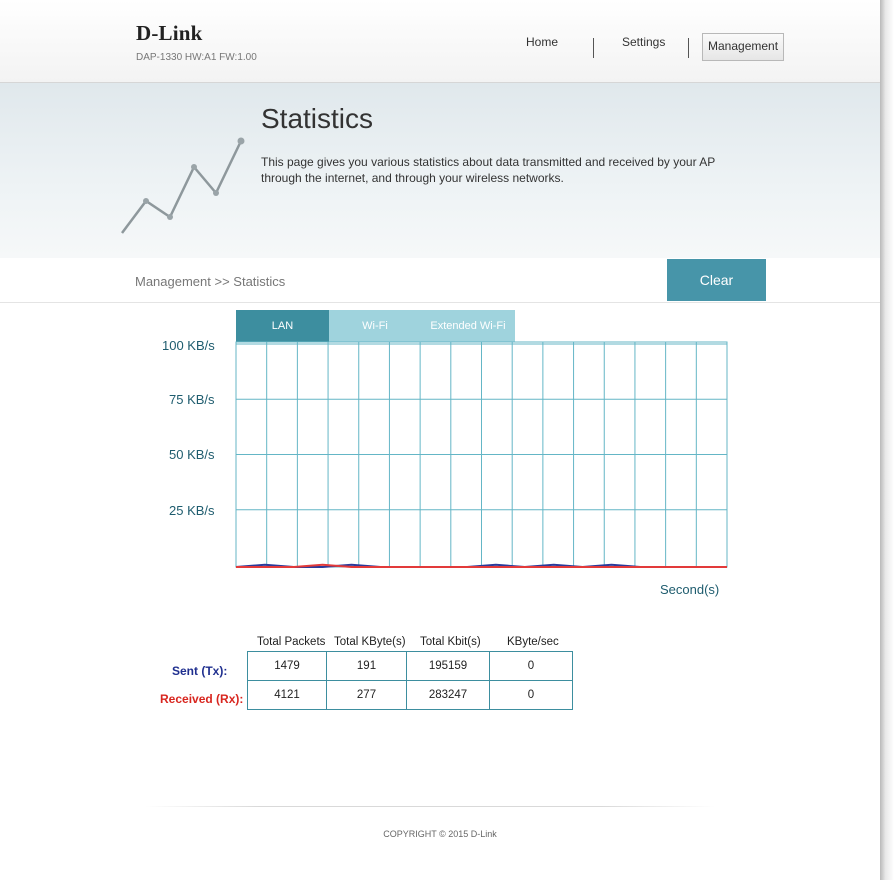 This screenshot has width=894, height=880. Describe the element at coordinates (690, 589) in the screenshot. I see `x-axis-label: Second(s)` at that location.